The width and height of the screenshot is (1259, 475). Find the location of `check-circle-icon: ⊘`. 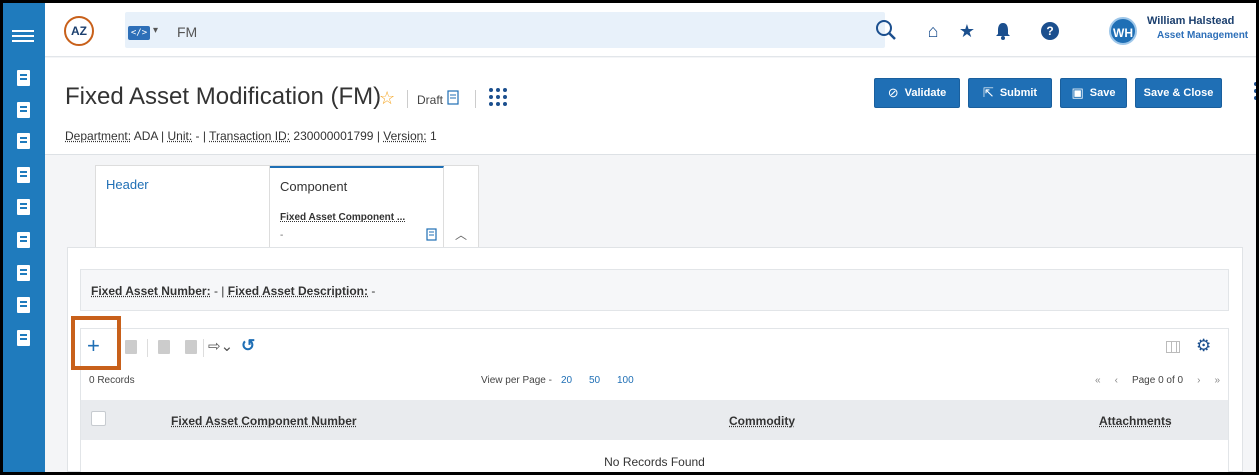

check-circle-icon: ⊘ is located at coordinates (893, 92).